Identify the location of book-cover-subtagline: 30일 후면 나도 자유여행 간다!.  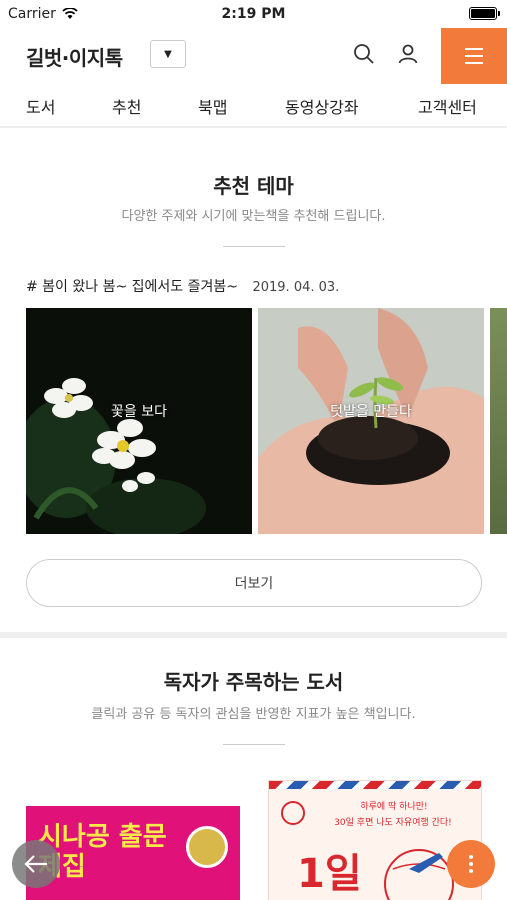
(393, 823).